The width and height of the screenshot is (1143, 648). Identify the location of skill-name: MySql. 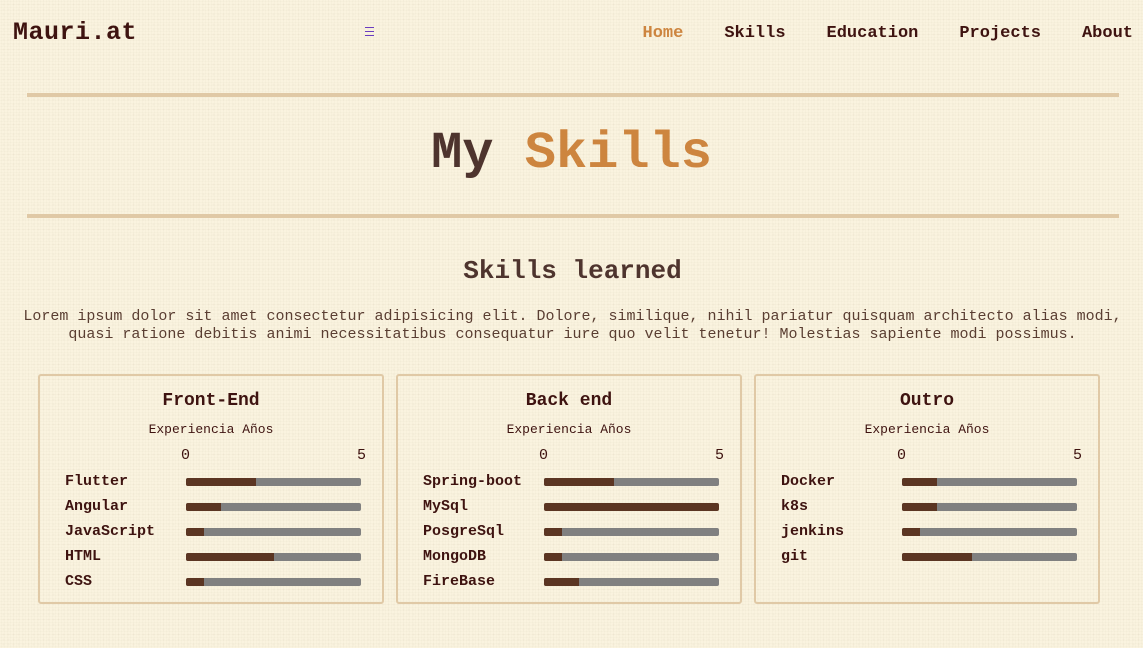
(446, 506).